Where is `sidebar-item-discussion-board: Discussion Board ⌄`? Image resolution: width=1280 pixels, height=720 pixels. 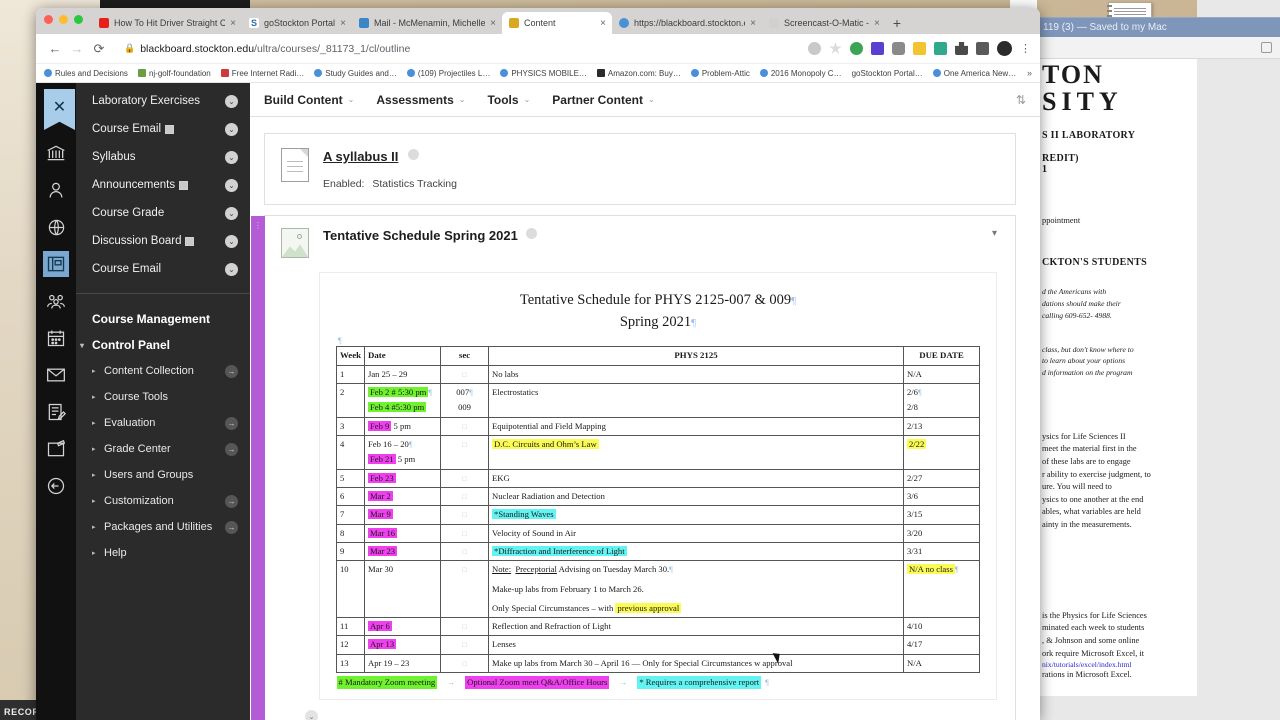
sidebar-item-discussion-board: Discussion Board ⌄ is located at coordinates (163, 241).